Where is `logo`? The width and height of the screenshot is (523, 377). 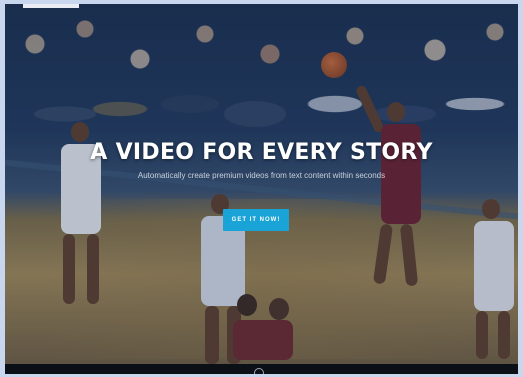
logo is located at coordinates (51, 6).